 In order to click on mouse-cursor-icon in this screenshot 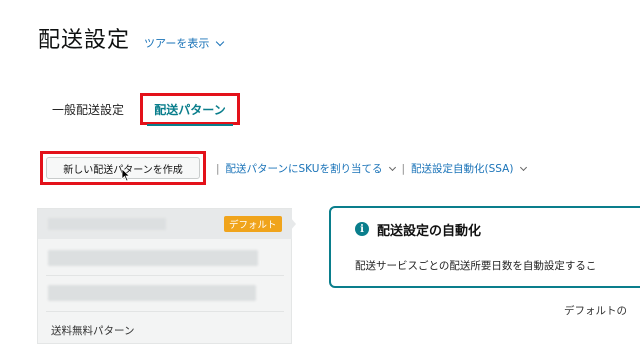, I will do `click(126, 175)`.